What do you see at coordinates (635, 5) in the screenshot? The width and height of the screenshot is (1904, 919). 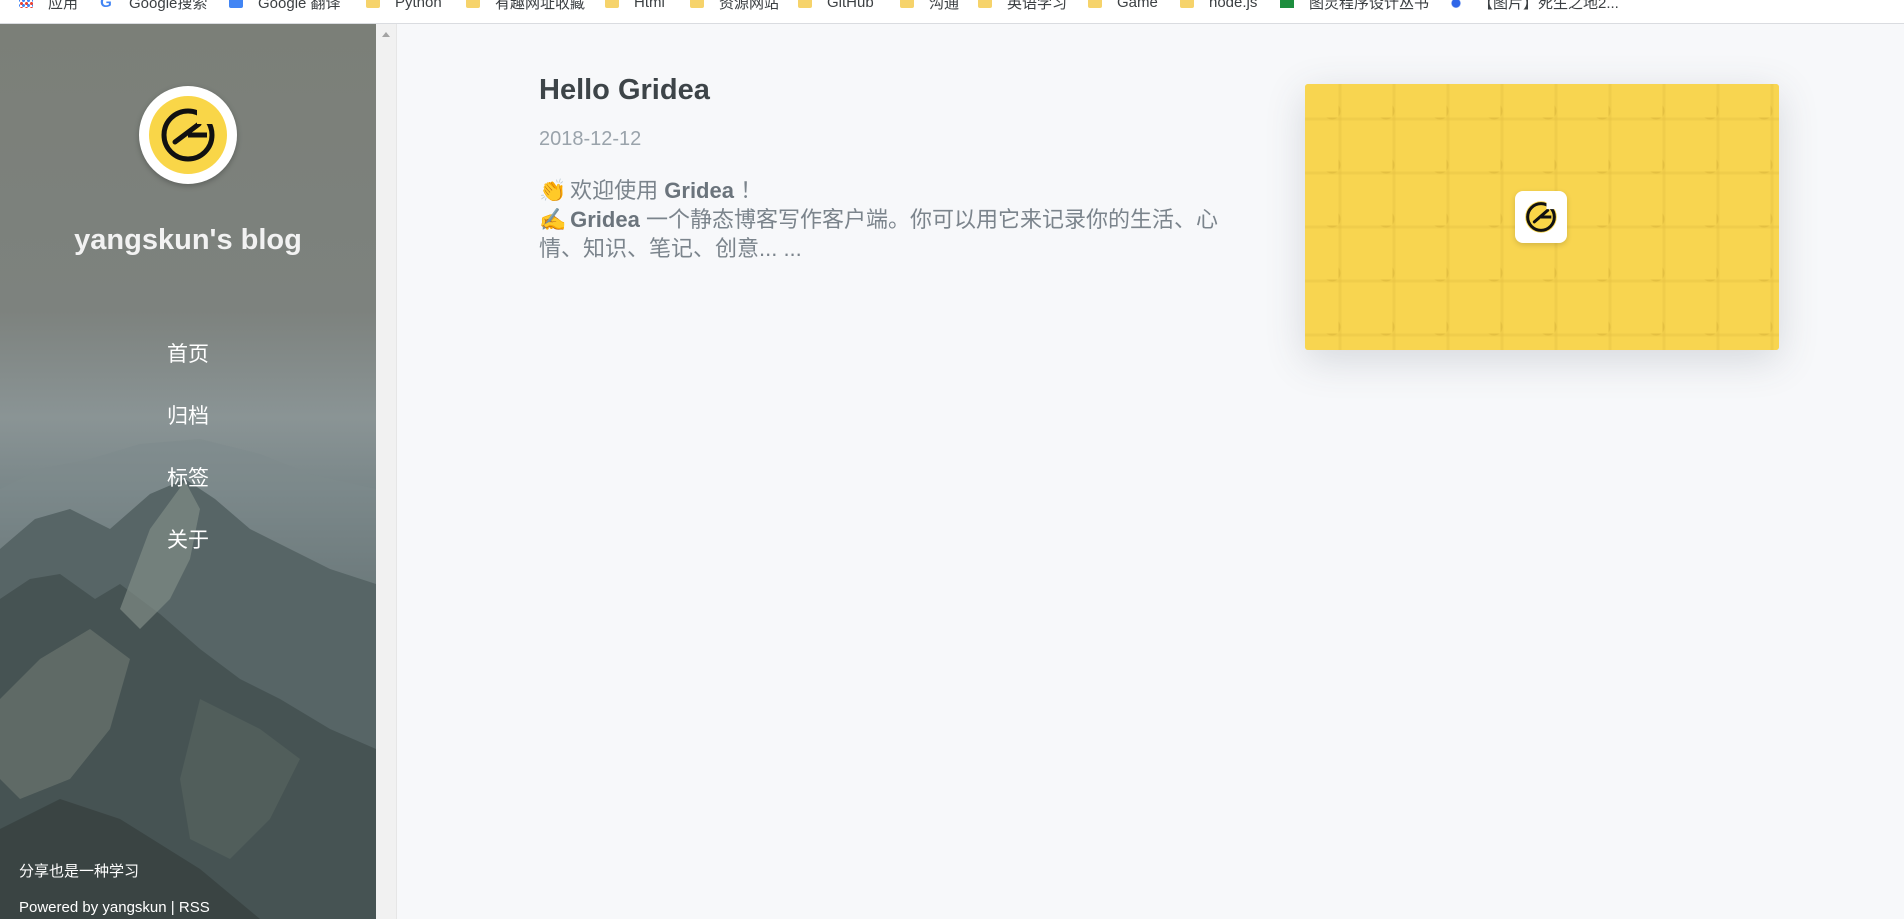 I see `bookmark-html: Html` at bounding box center [635, 5].